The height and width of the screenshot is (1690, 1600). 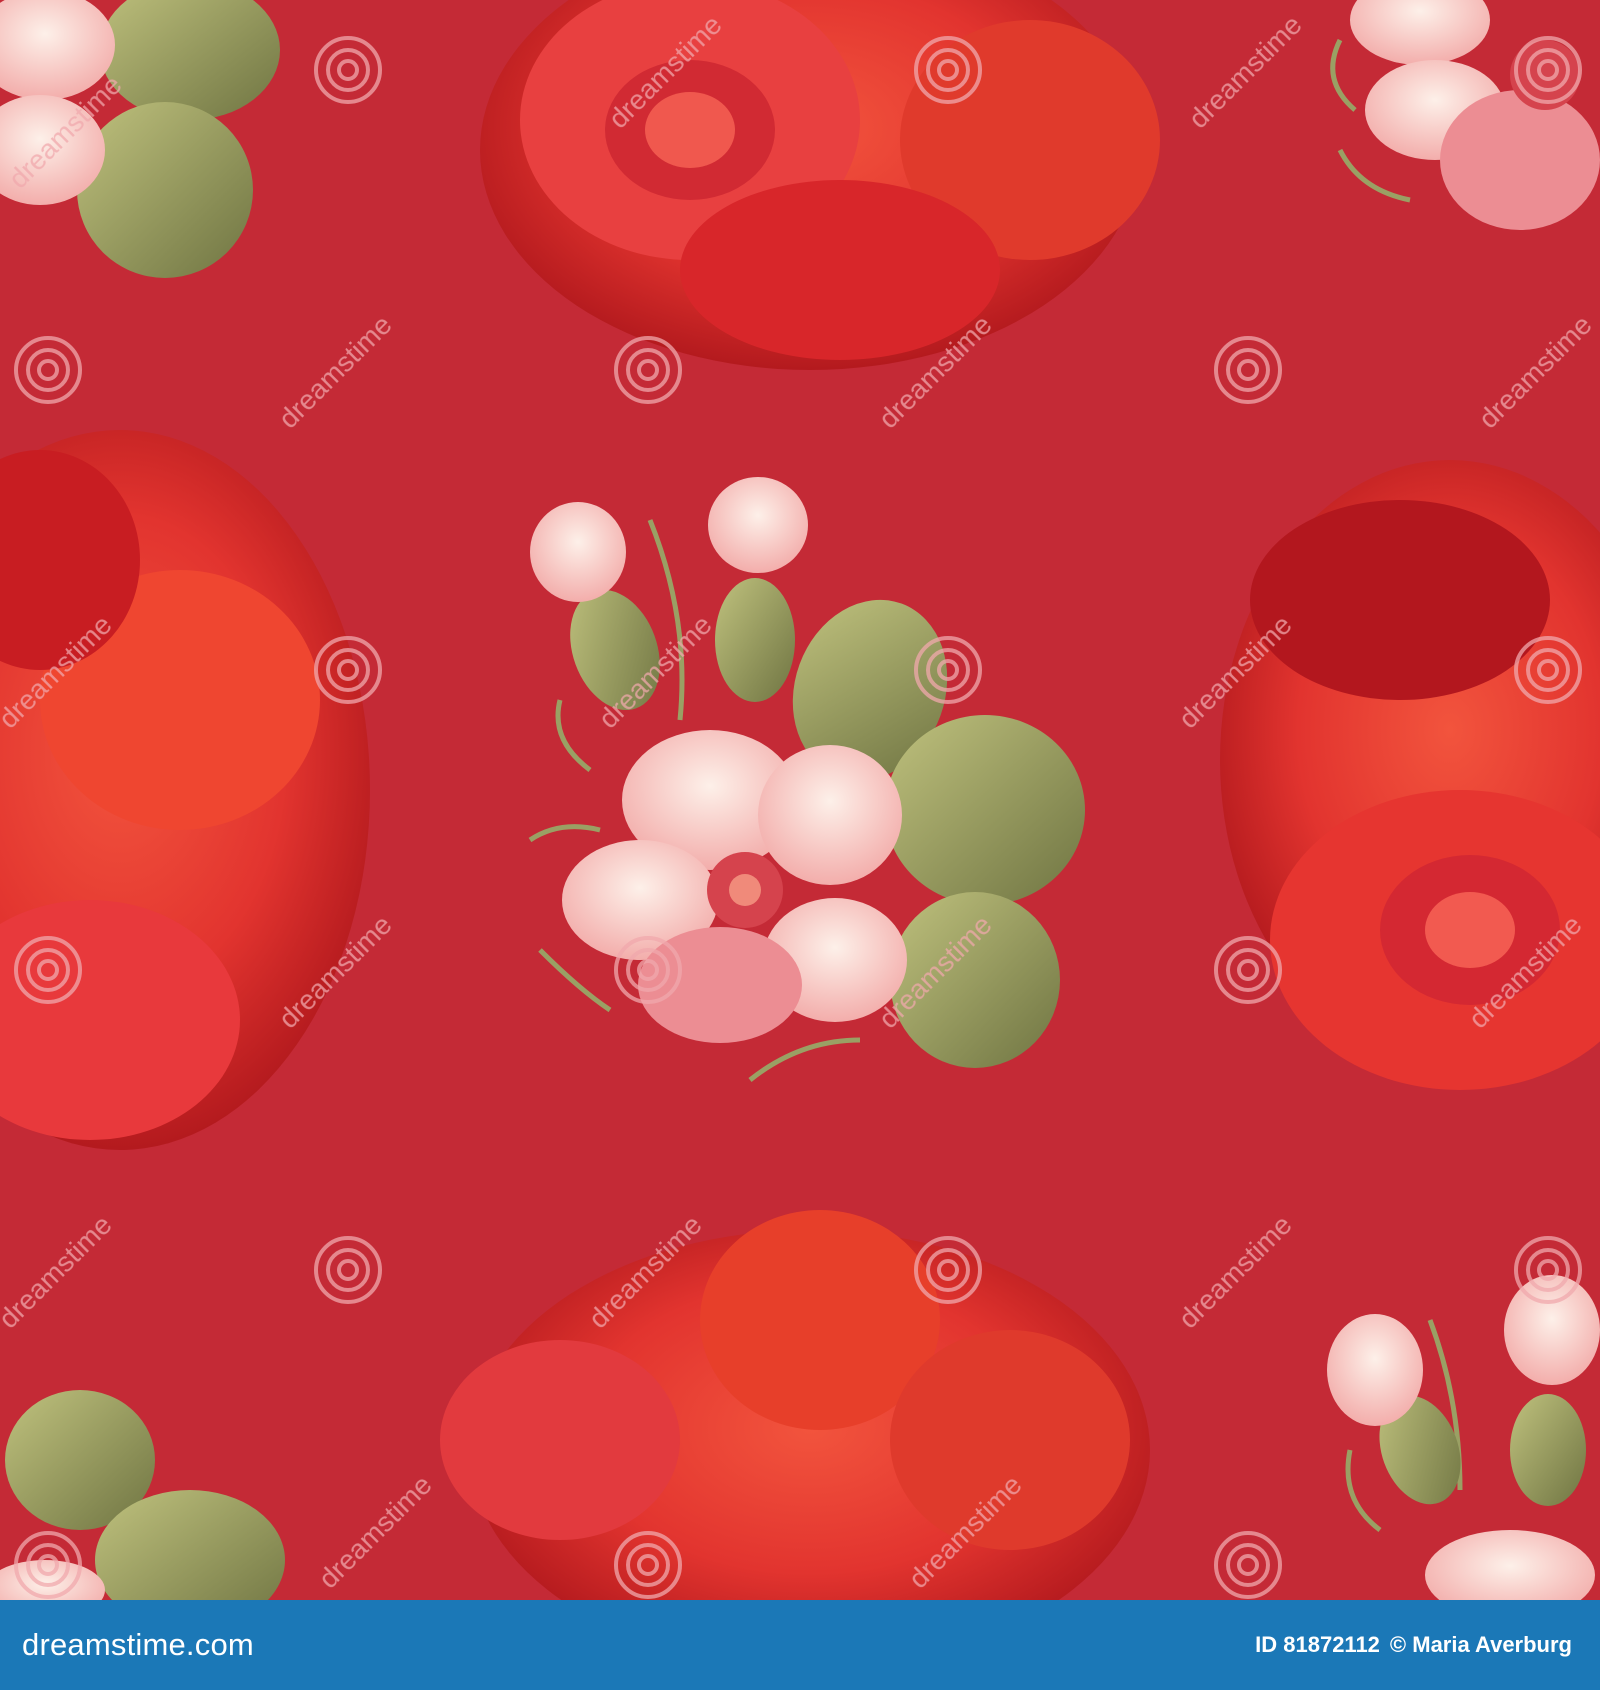 I want to click on image-id: ID 81872112, so click(x=1317, y=1644).